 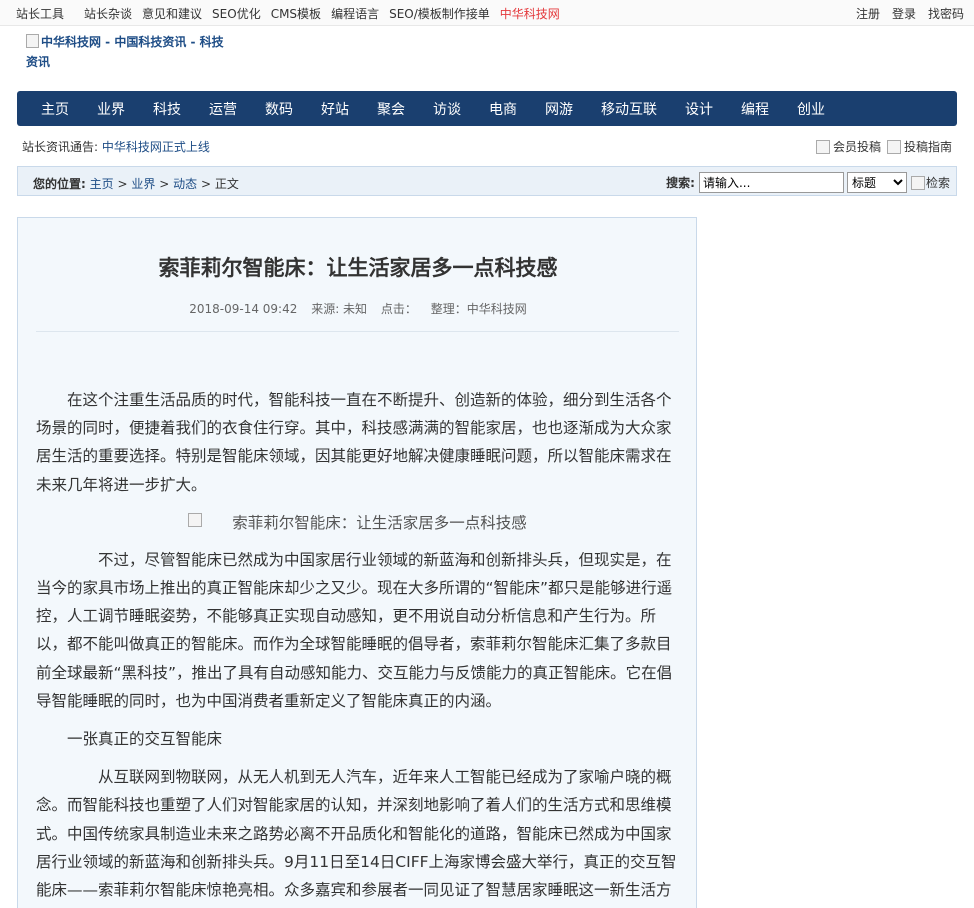 I want to click on logo-alt-text: 中华科技网 - 中国科技资讯 - 科技资讯, so click(x=125, y=52).